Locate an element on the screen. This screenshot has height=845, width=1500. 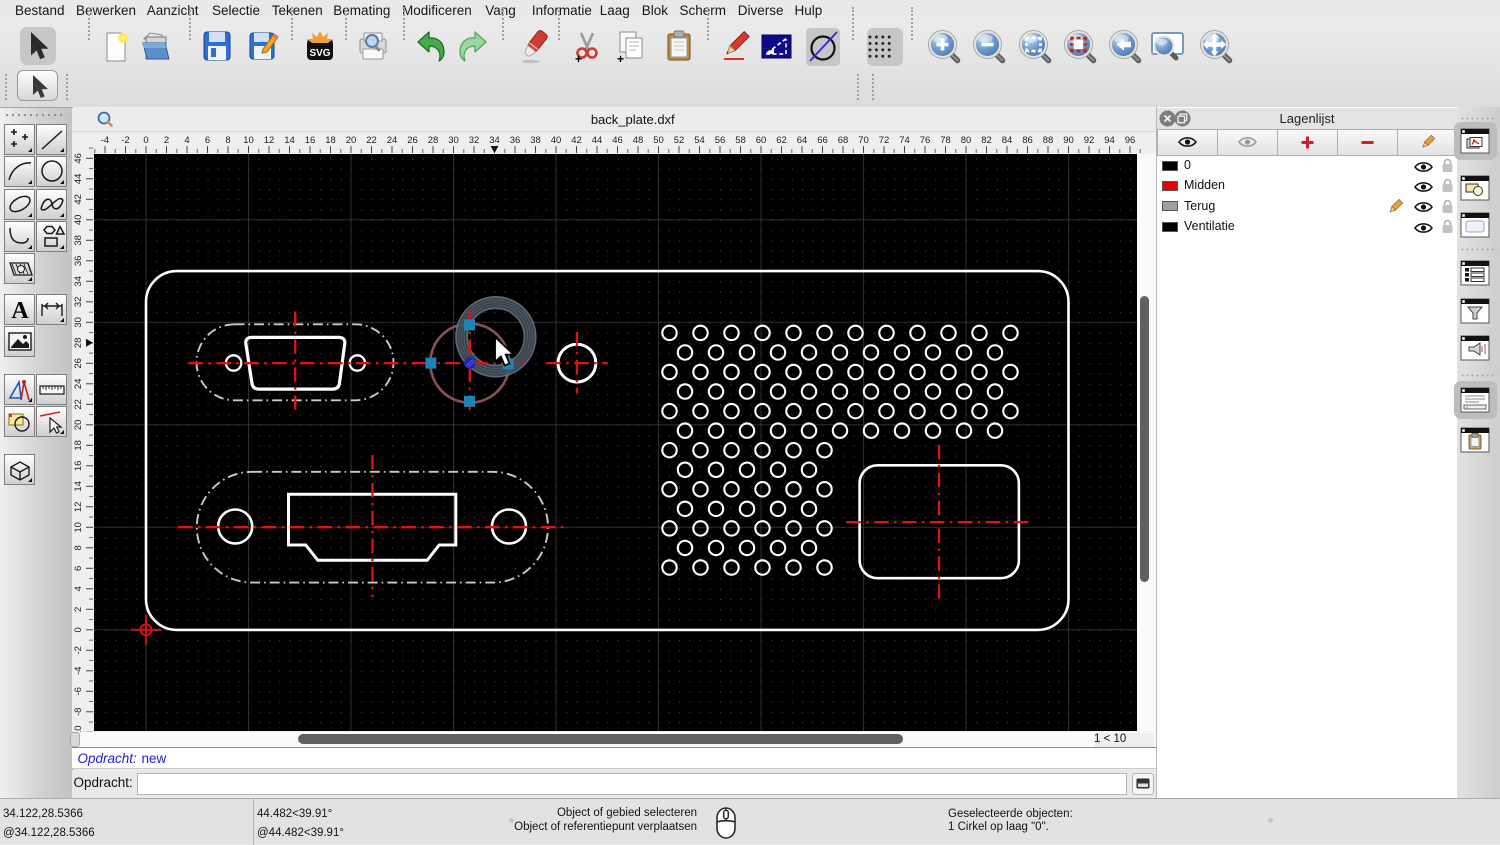
svg-text: 94 is located at coordinates (1109, 140).